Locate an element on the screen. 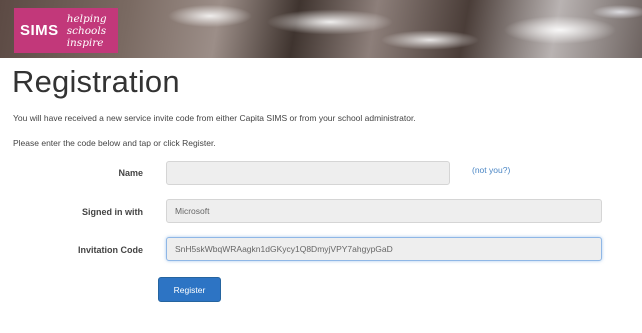 Image resolution: width=642 pixels, height=333 pixels. logo-text: SIMS is located at coordinates (39, 30).